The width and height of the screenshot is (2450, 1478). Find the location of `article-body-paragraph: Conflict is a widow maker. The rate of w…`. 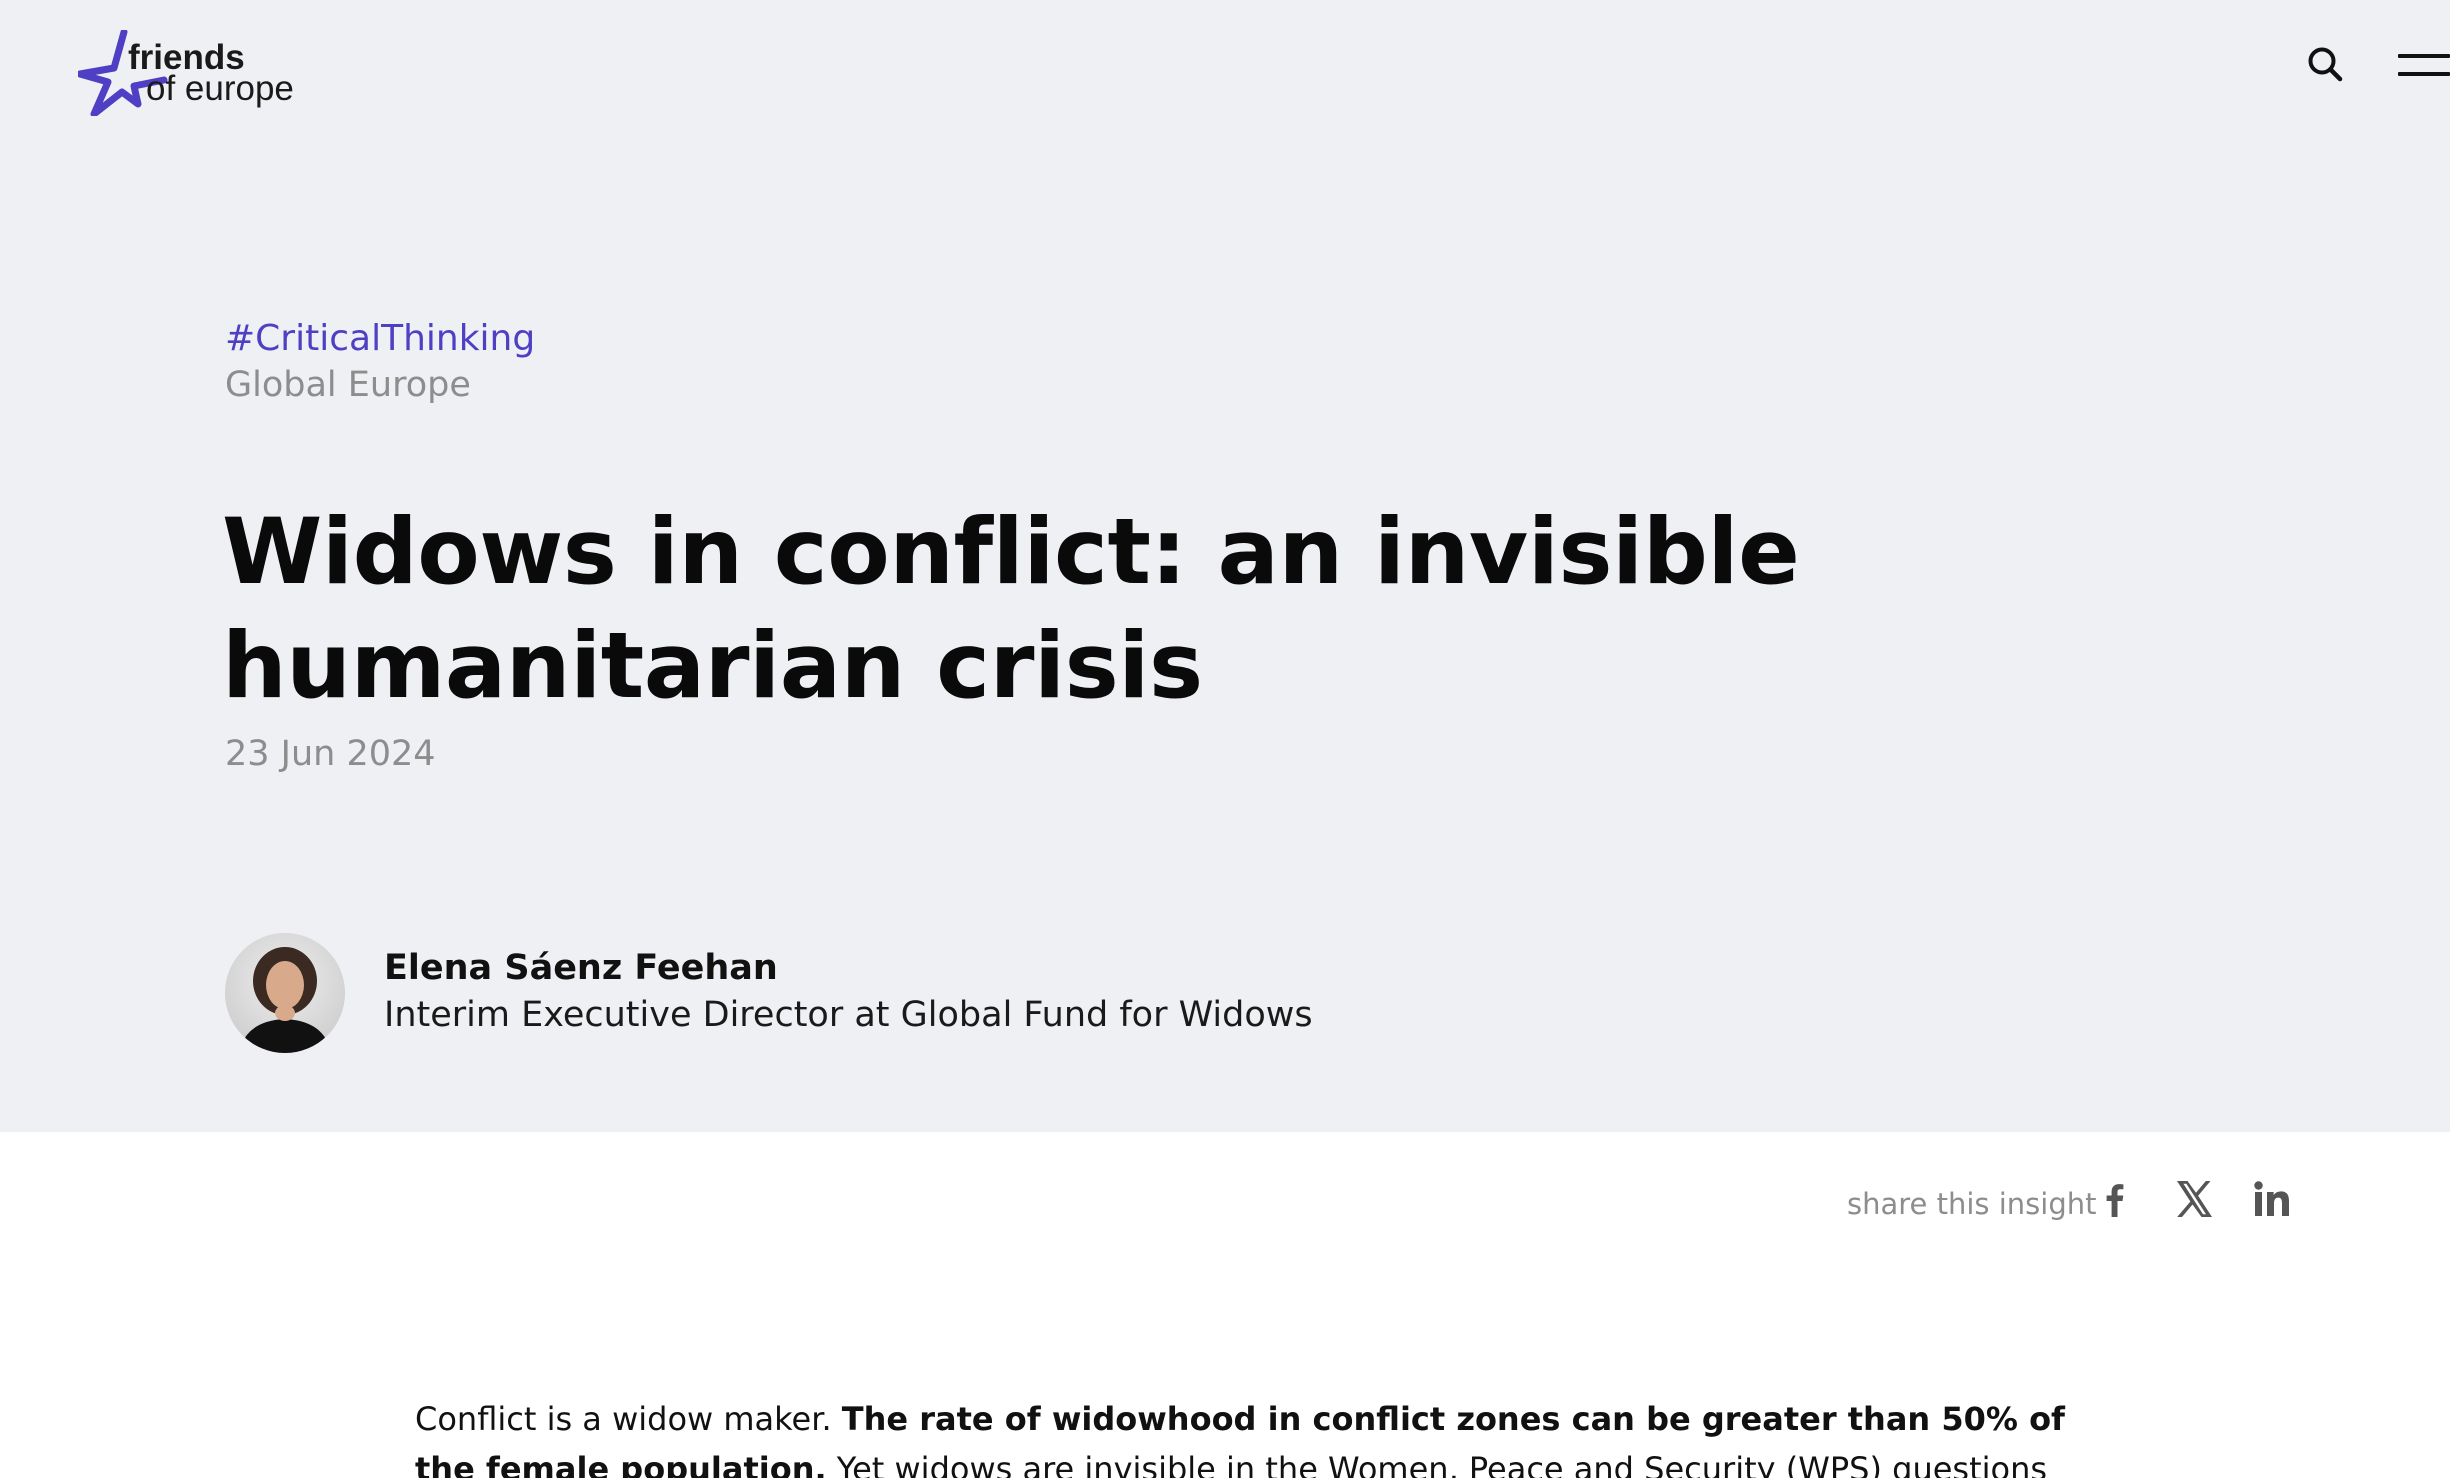

article-body-paragraph: Conflict is a widow maker. The rate of w… is located at coordinates (1265, 1436).